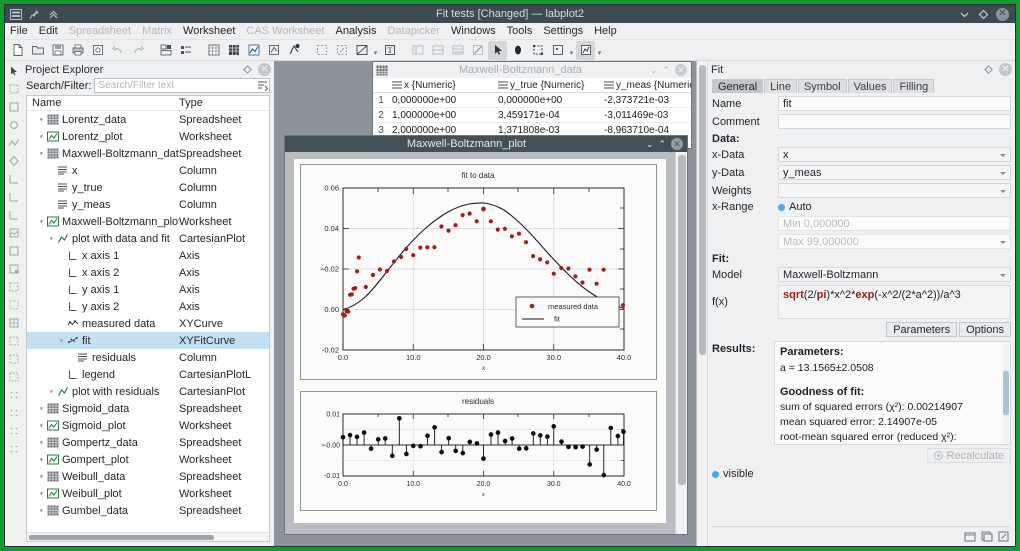 The height and width of the screenshot is (551, 1020). What do you see at coordinates (34, 14) in the screenshot?
I see `pin-icon` at bounding box center [34, 14].